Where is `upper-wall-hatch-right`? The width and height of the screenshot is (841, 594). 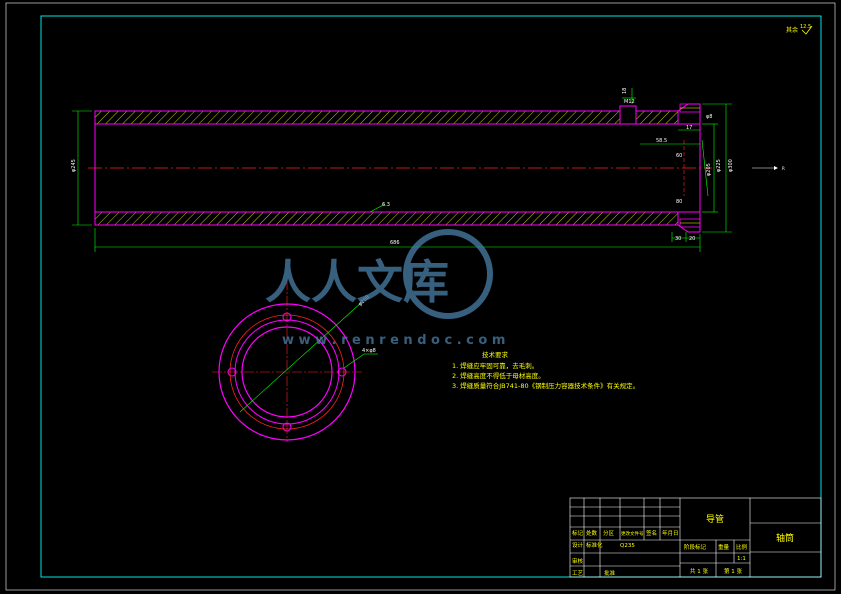
upper-wall-hatch-right is located at coordinates (657, 117).